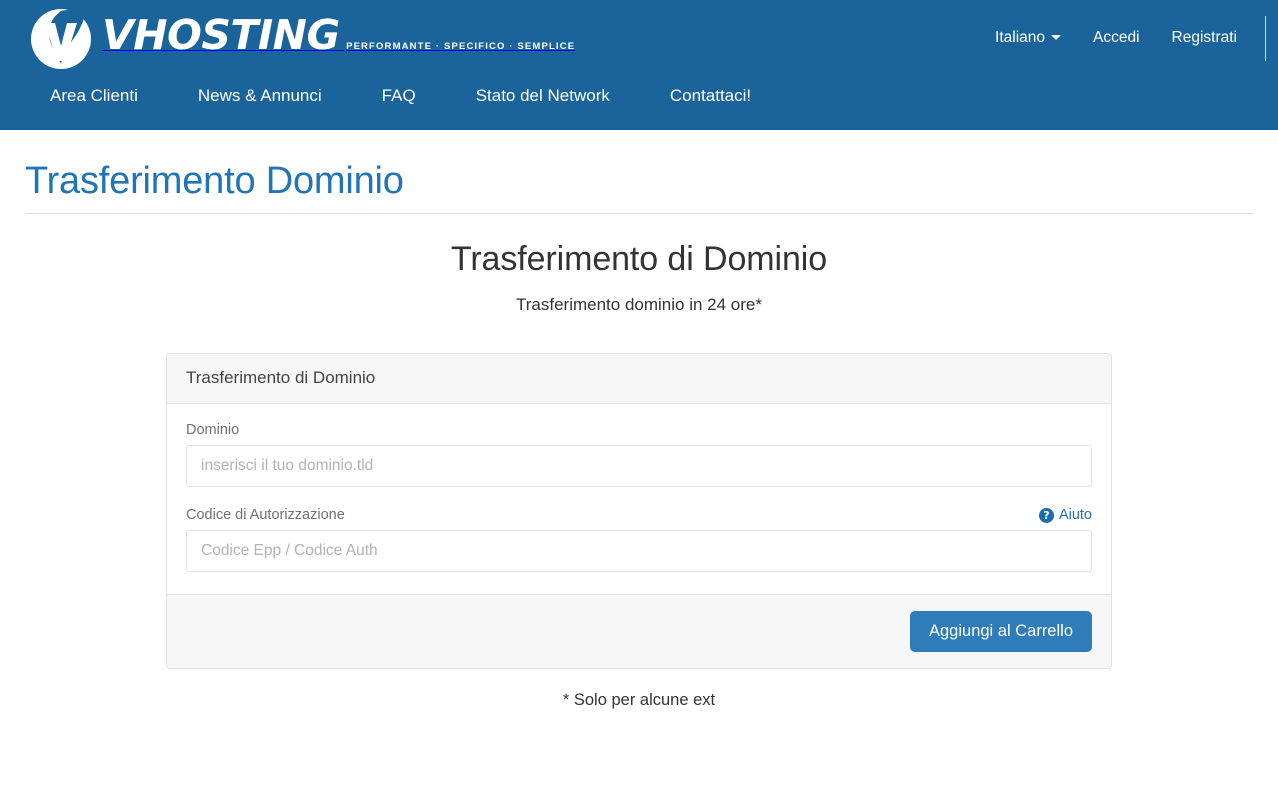 This screenshot has width=1278, height=800. I want to click on nav-item-stato-del-network: Stato del Network, so click(543, 96).